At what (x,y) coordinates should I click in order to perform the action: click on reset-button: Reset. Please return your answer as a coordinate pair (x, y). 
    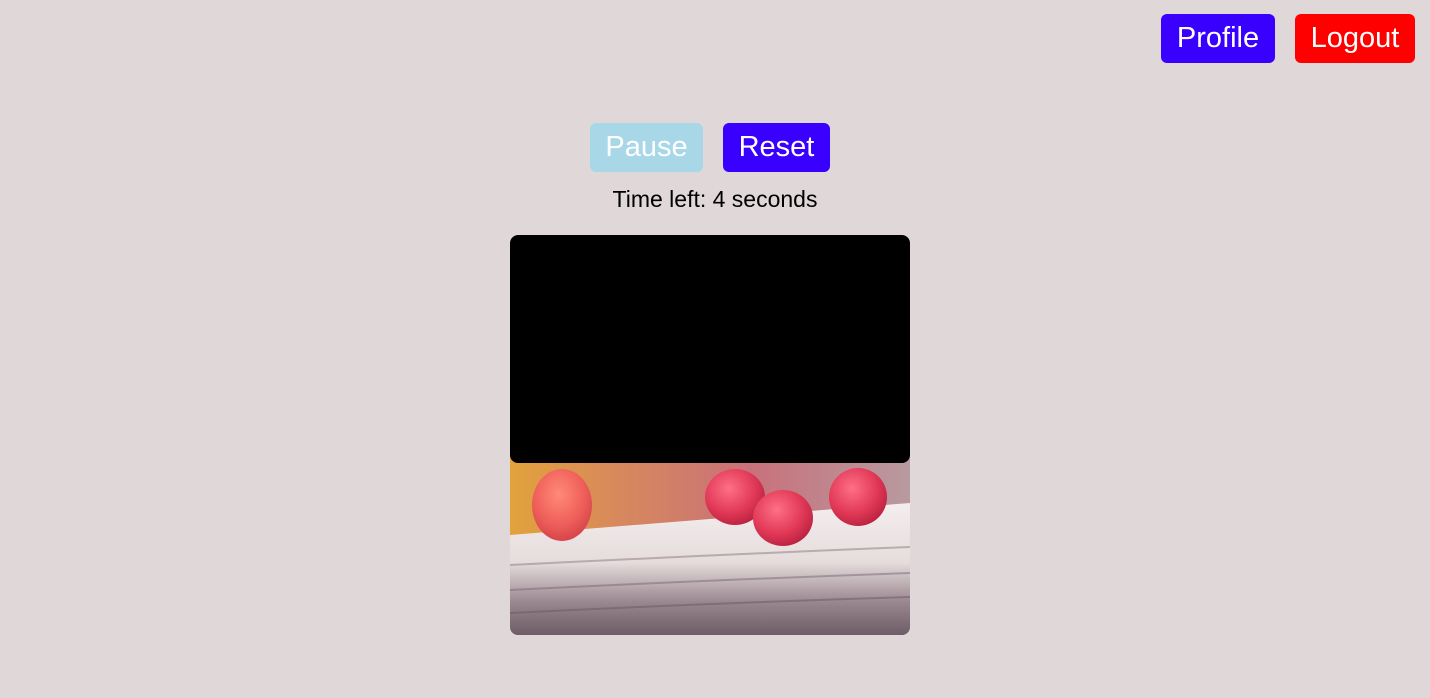
    Looking at the image, I should click on (776, 147).